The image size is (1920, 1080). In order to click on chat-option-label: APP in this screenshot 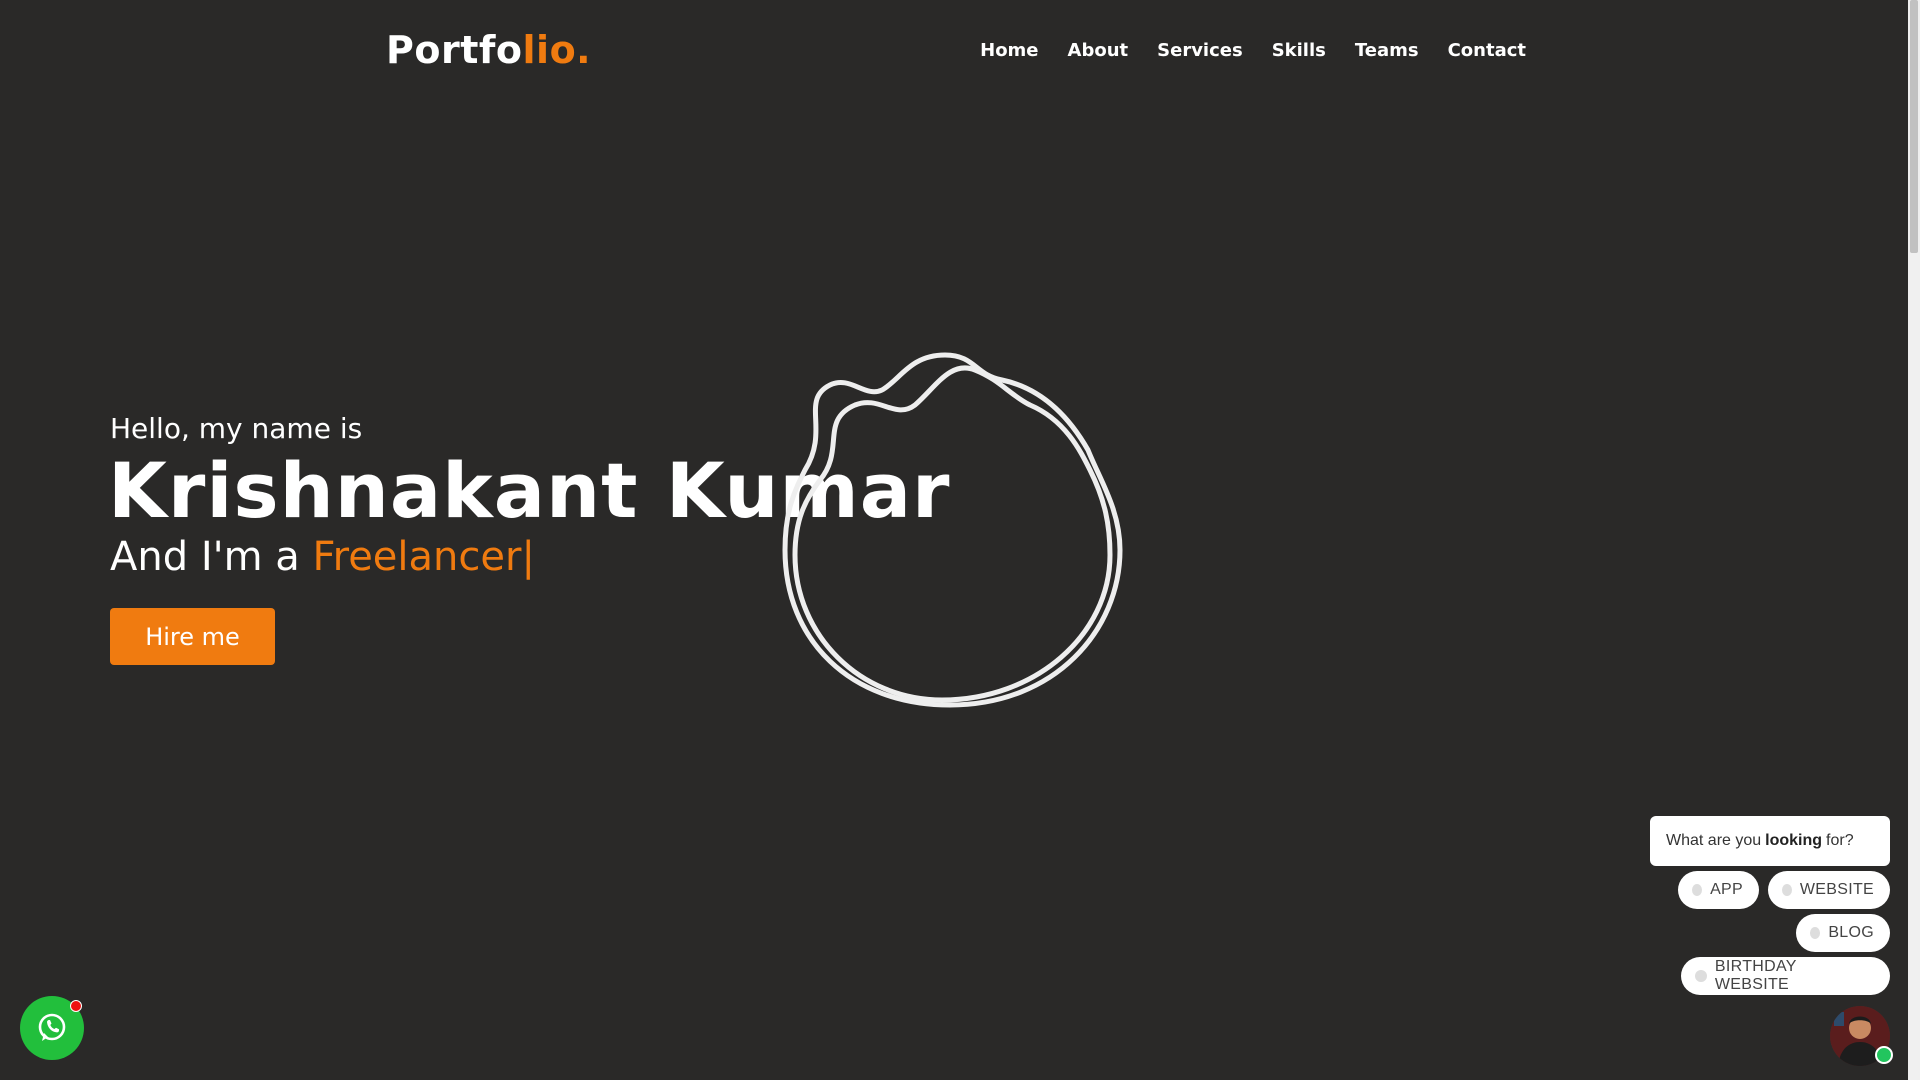, I will do `click(1726, 889)`.